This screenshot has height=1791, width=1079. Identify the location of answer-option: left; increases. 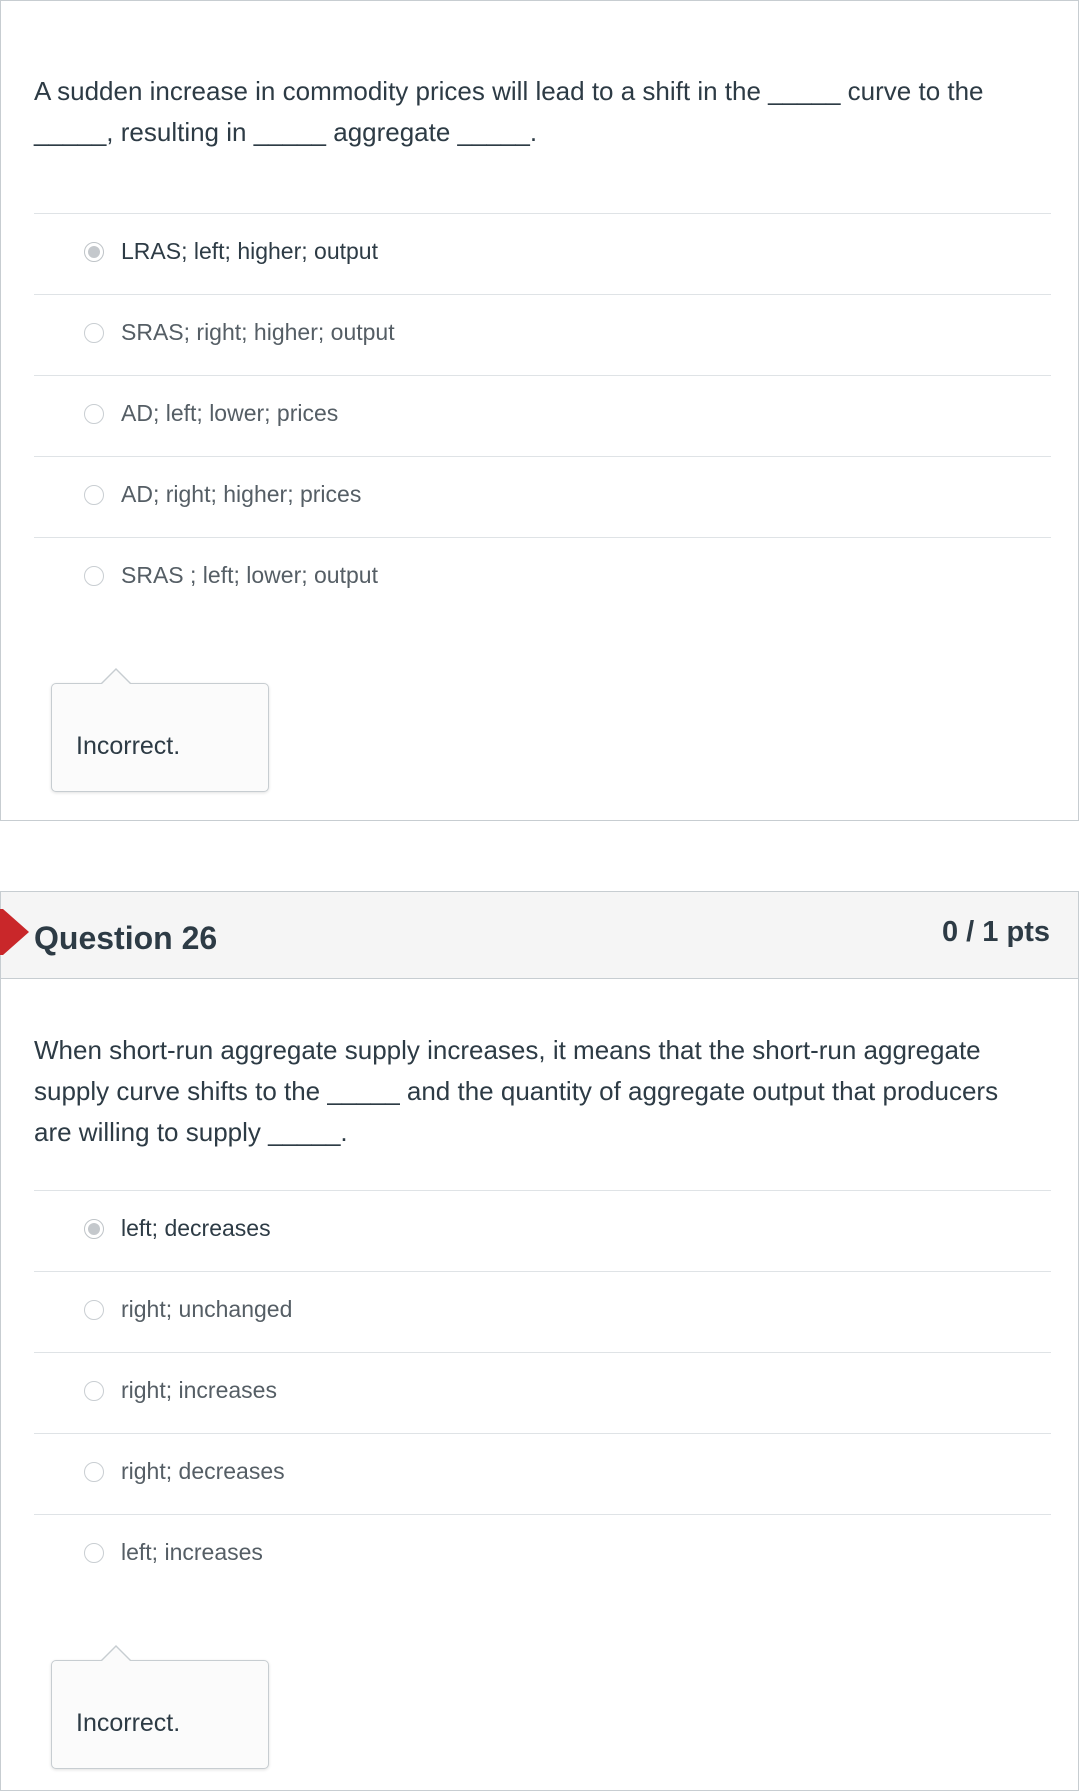
(542, 1555).